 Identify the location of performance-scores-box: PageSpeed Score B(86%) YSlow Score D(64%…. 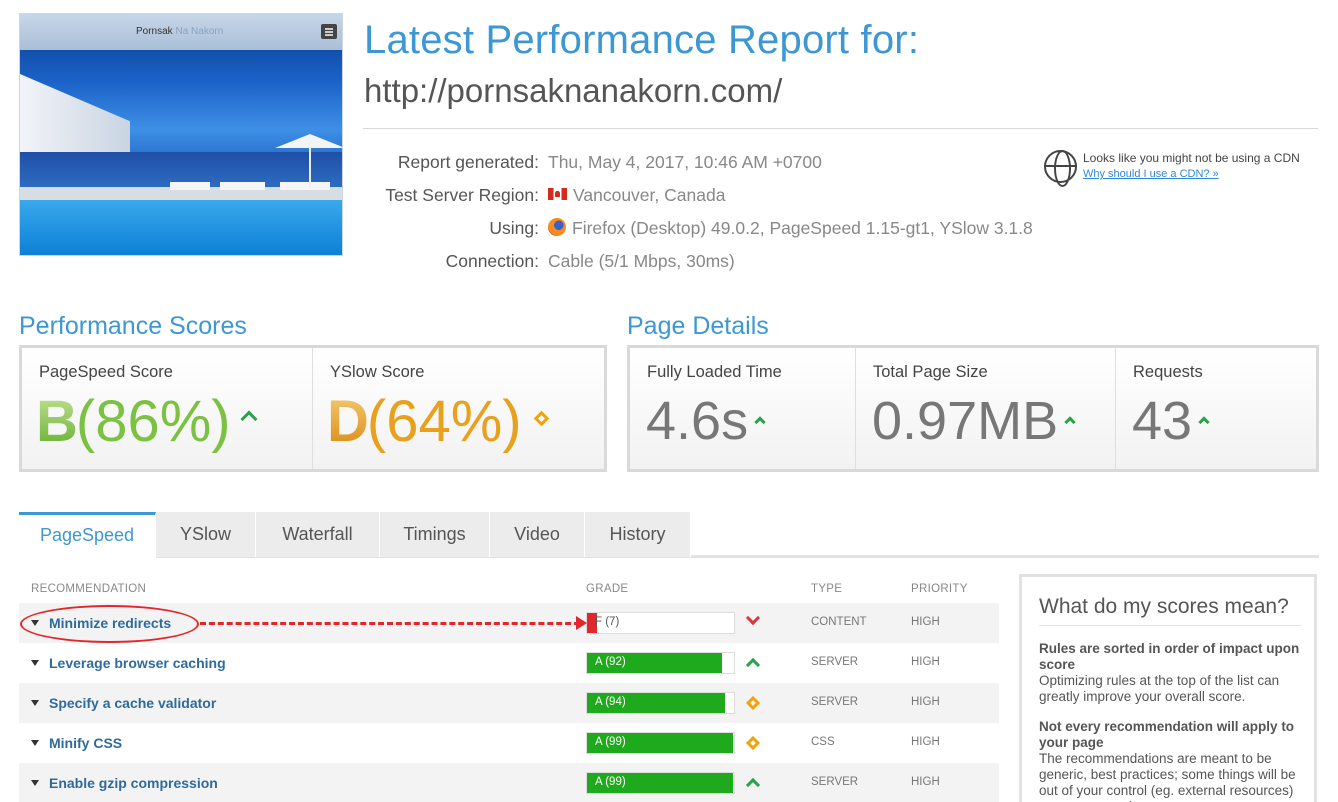
(313, 408).